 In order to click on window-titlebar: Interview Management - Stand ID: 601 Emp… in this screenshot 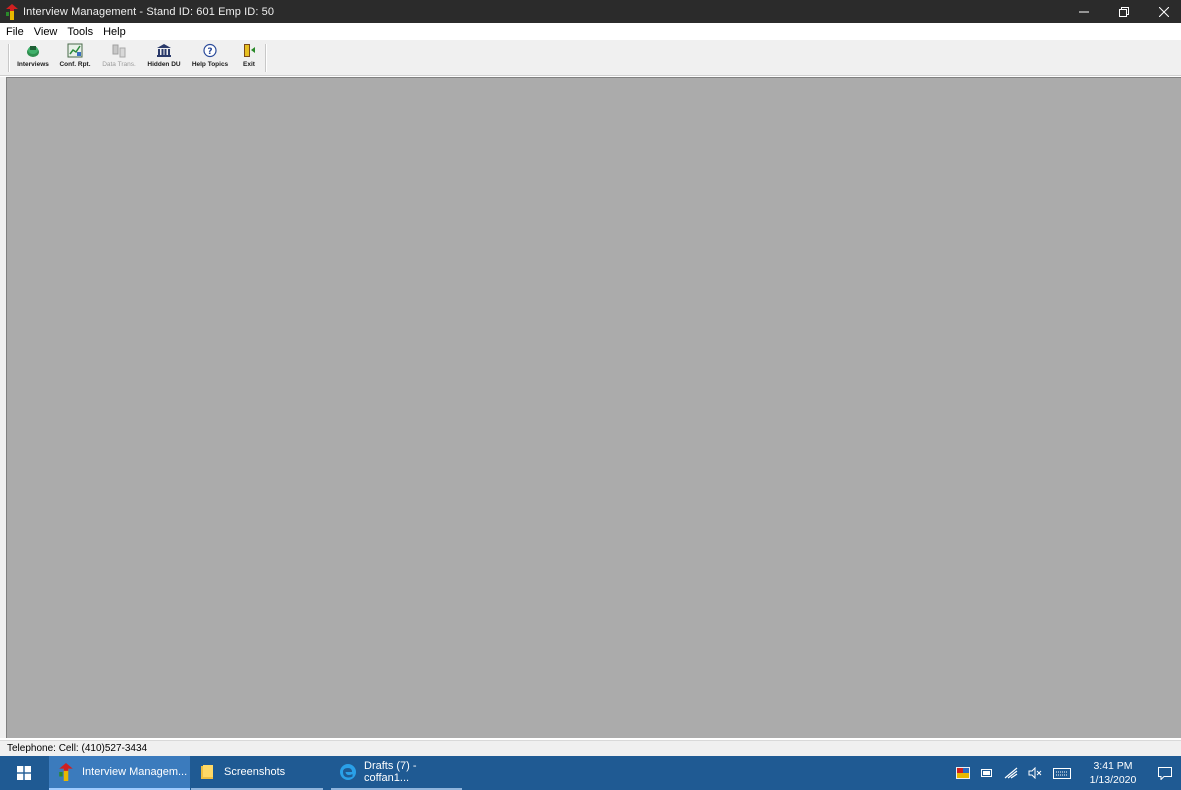, I will do `click(590, 11)`.